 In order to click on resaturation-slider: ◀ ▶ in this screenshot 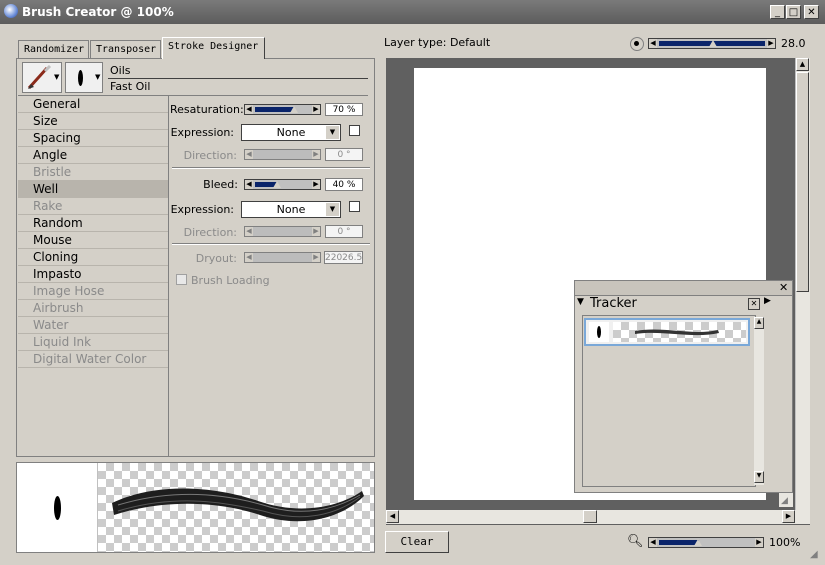, I will do `click(282, 109)`.